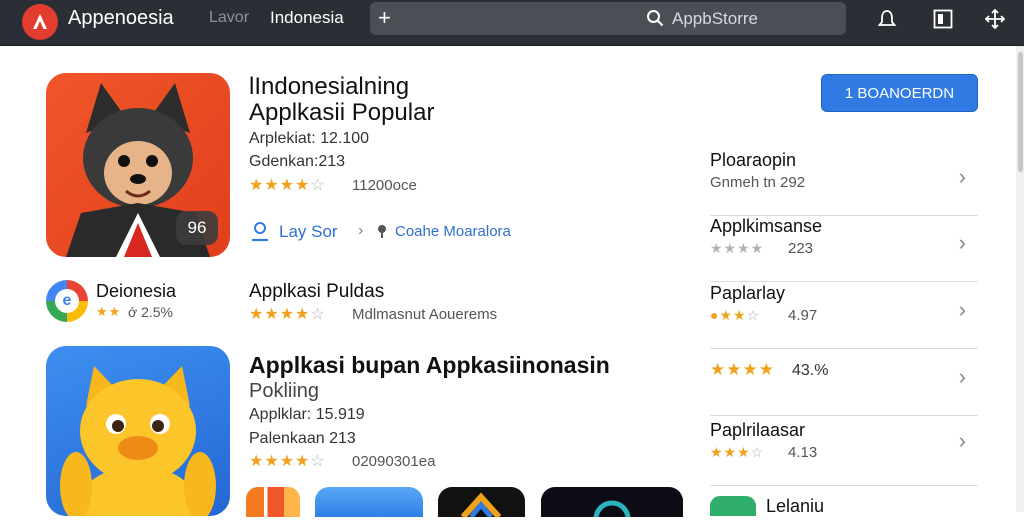 This screenshot has height=522, width=1024. I want to click on scrollbar-thumb, so click(1020, 112).